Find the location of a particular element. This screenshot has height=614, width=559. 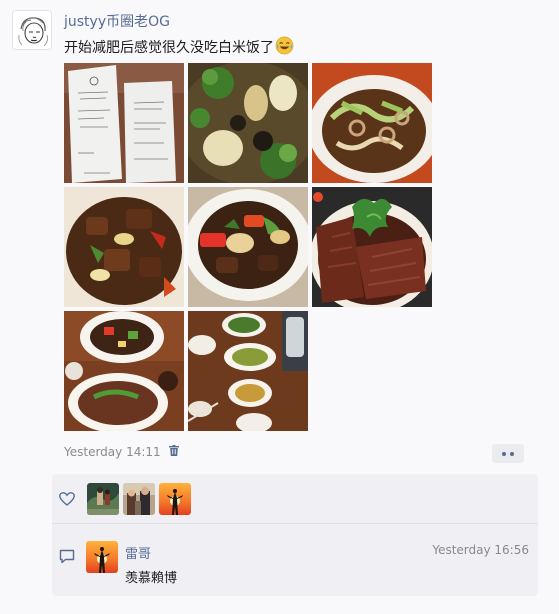

table-dishes-photo is located at coordinates (124, 371).